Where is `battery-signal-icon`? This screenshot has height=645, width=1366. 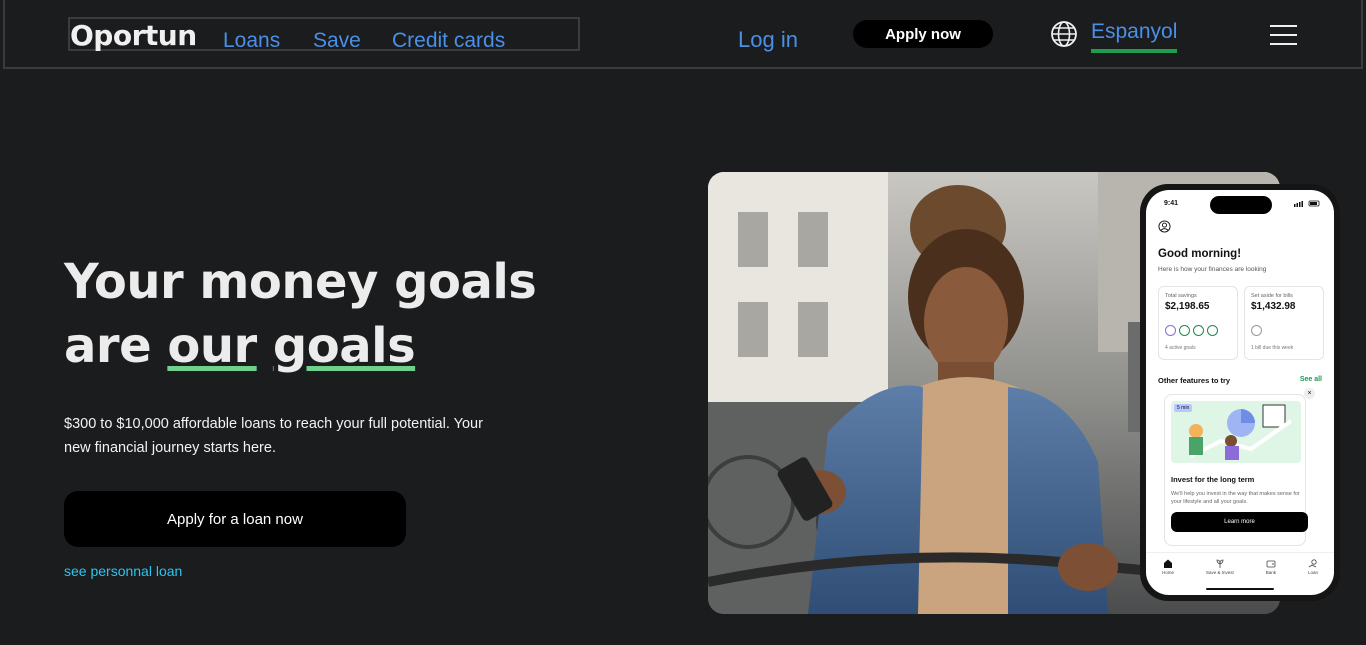
battery-signal-icon is located at coordinates (1307, 203).